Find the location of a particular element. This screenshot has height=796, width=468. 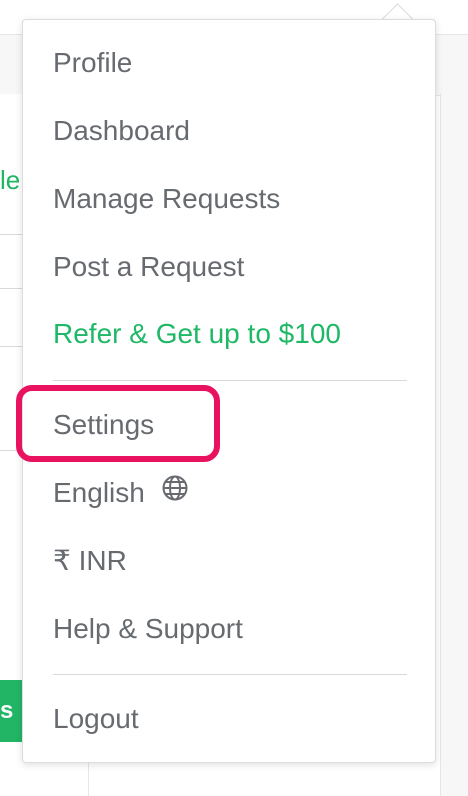

caret-mask is located at coordinates (400, 27).